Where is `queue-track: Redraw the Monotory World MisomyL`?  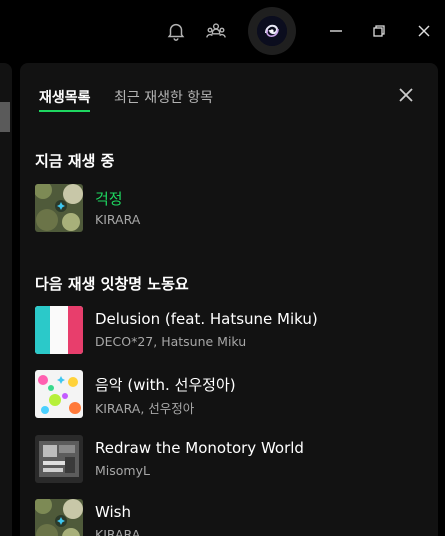 queue-track: Redraw the Monotory World MisomyL is located at coordinates (230, 460).